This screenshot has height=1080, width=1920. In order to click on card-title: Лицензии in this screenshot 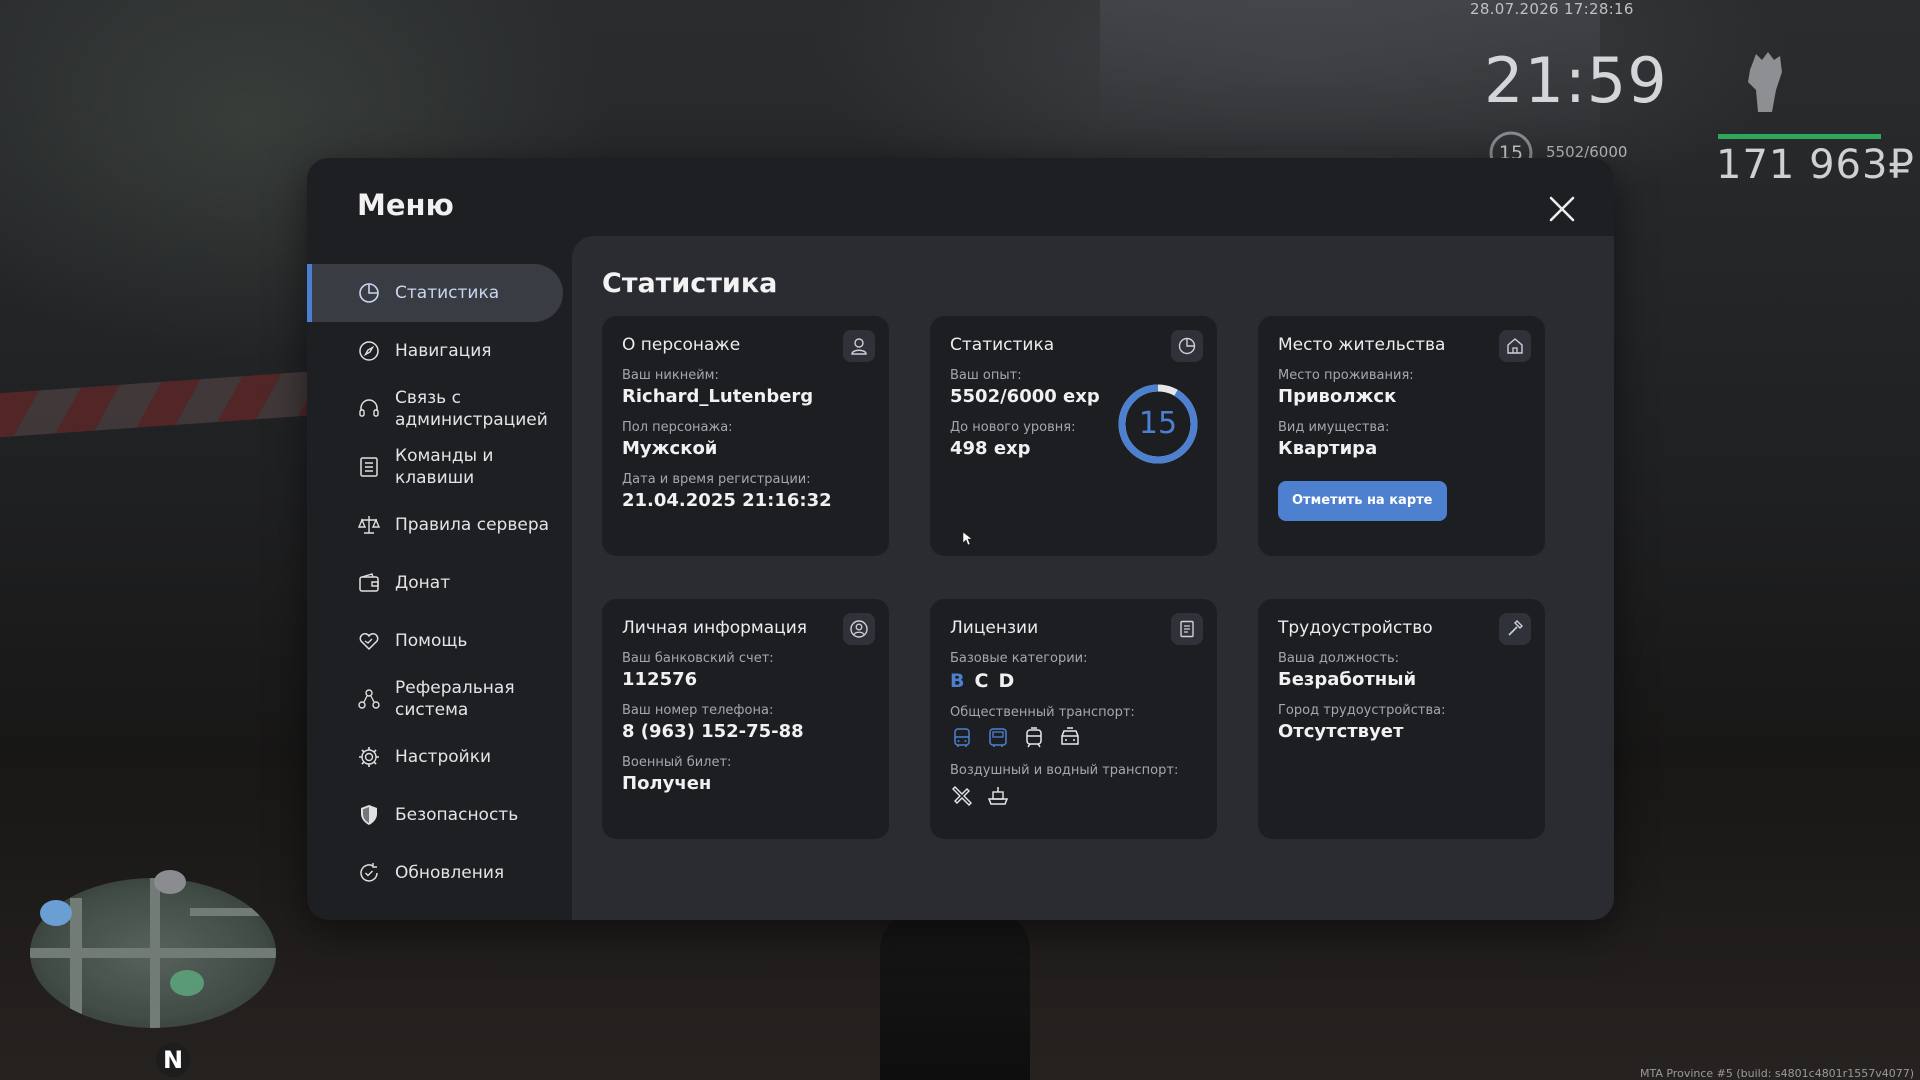, I will do `click(994, 628)`.